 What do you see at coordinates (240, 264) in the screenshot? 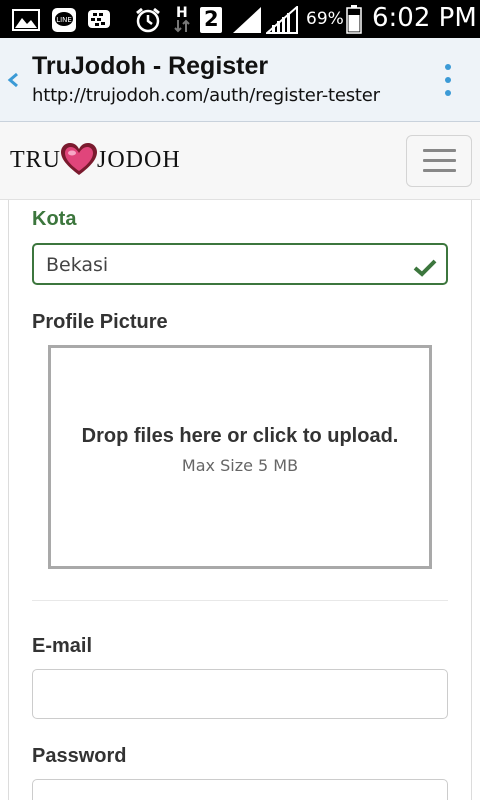
I see `kota-field: Bekasi` at bounding box center [240, 264].